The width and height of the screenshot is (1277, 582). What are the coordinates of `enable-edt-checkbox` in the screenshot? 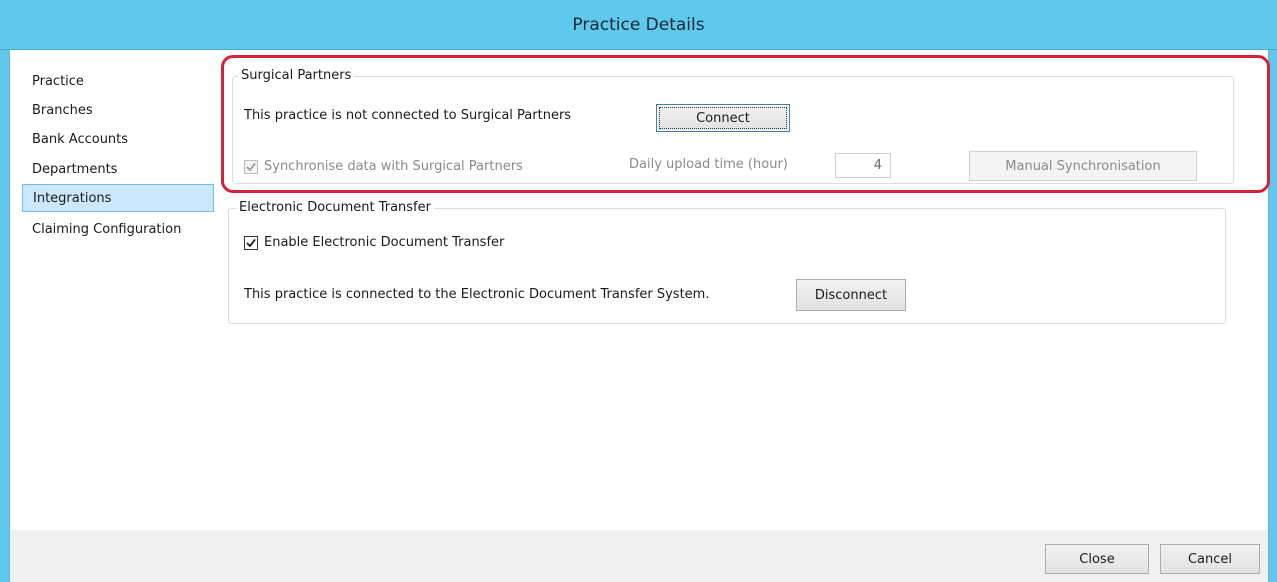 It's located at (251, 243).